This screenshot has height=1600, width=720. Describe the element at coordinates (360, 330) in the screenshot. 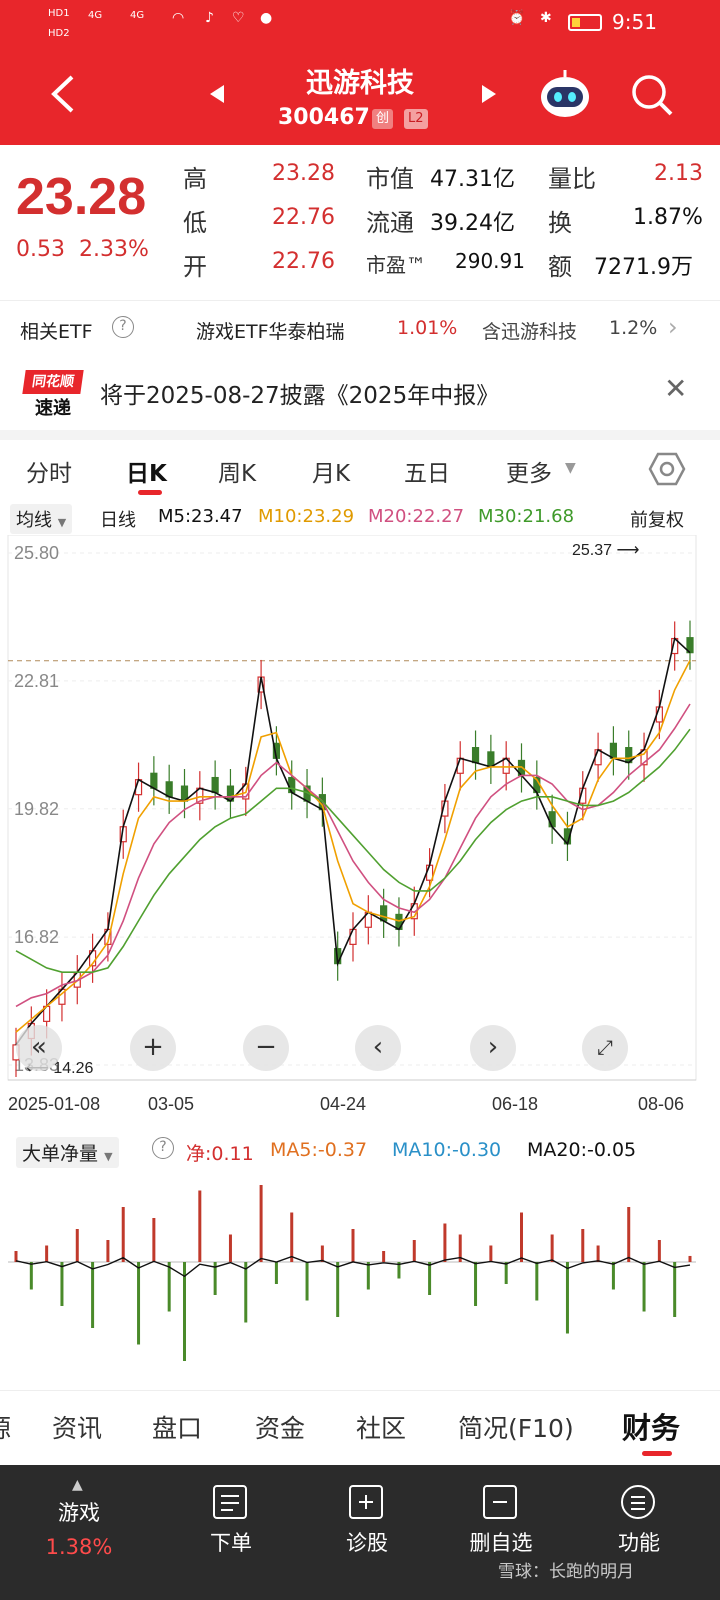

I see `etf-row: 相关ETF ? 游戏ETF华泰柏瑞 1.01% 含迅游科技 1.2% ›` at that location.